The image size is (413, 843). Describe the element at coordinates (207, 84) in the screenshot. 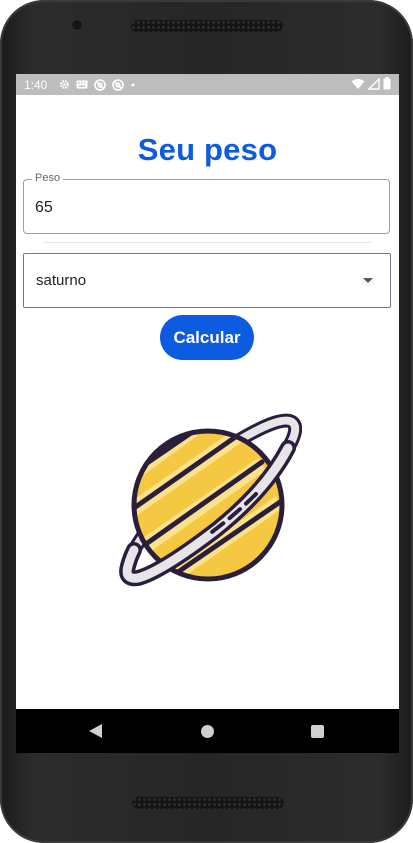

I see `status-bar: 1:40` at that location.